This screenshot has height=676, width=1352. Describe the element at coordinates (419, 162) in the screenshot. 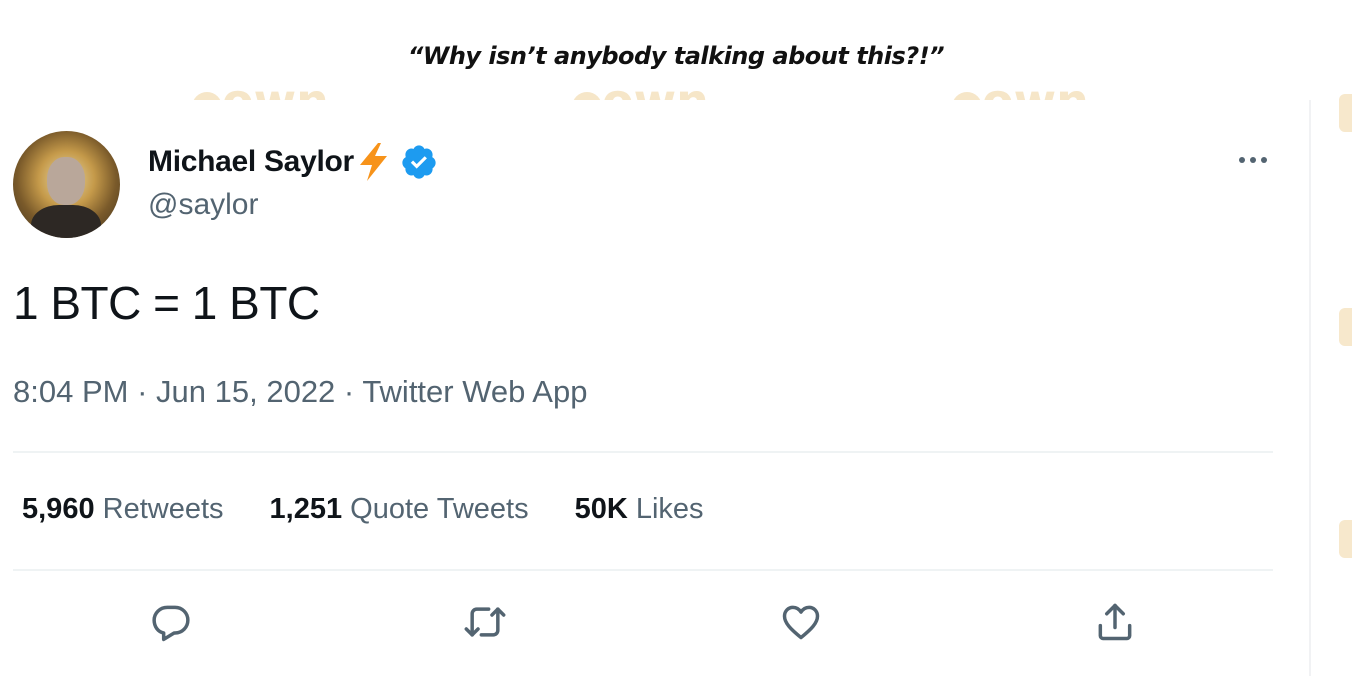

I see `verified-icon` at that location.